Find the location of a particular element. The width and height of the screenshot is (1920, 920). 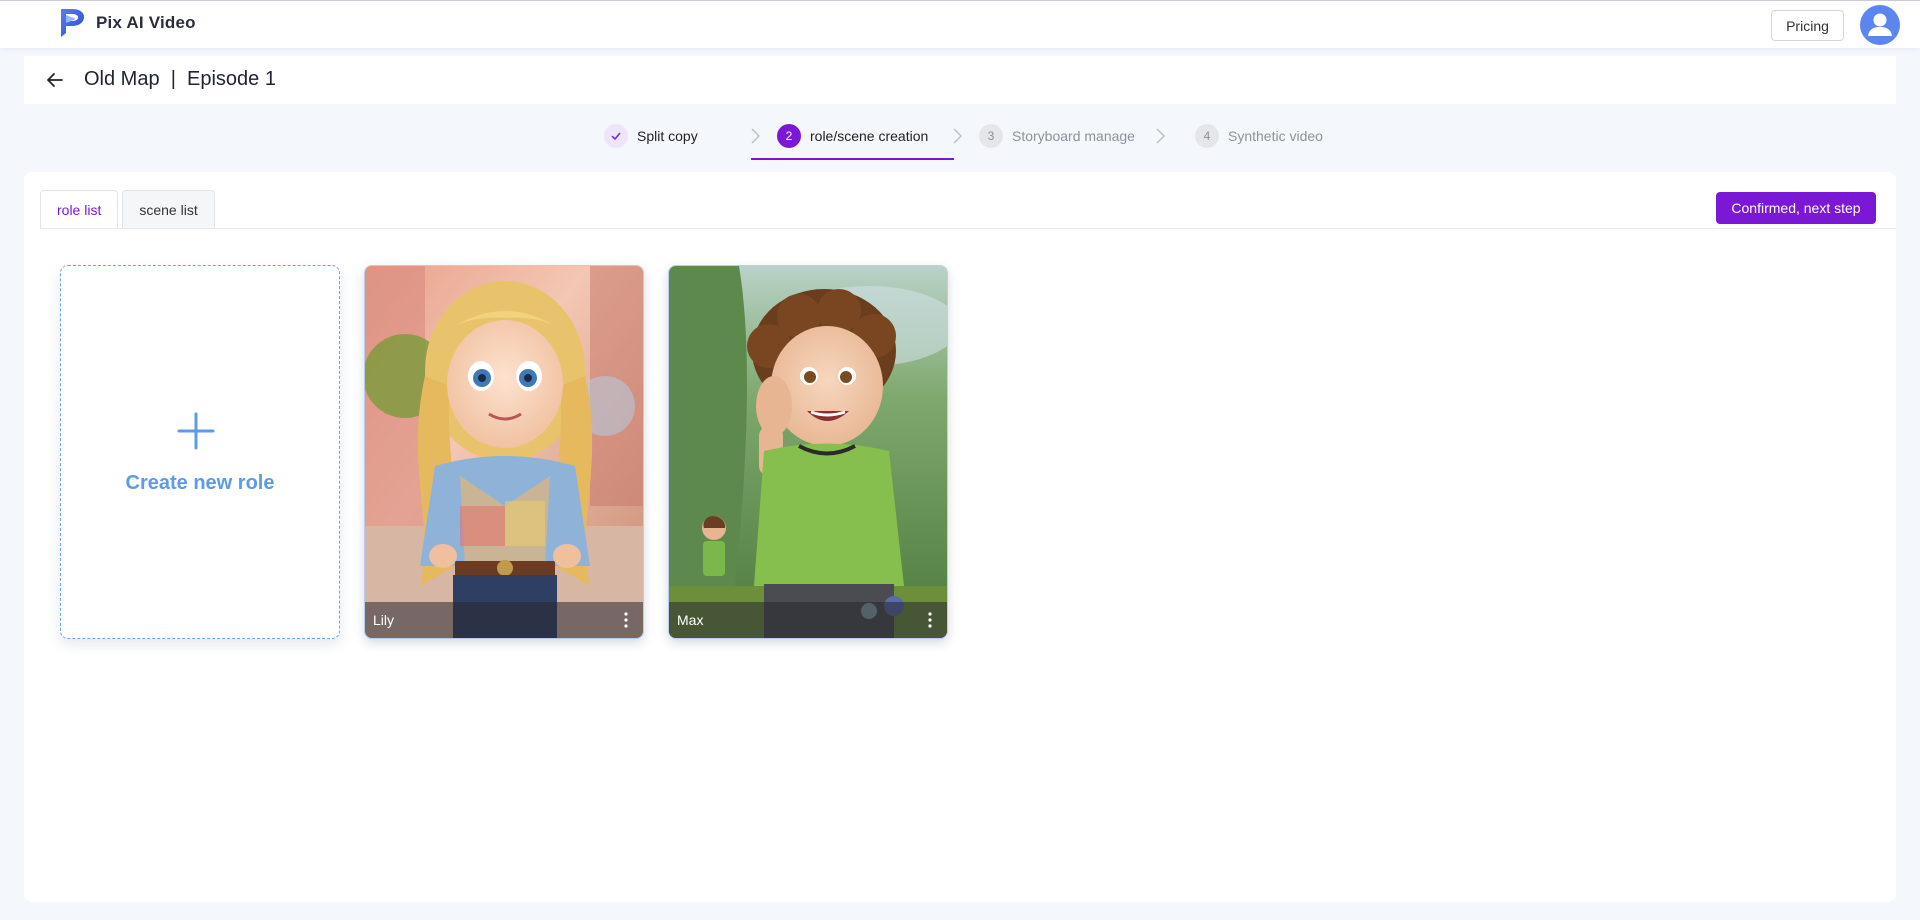

step-number: 3 is located at coordinates (991, 136).